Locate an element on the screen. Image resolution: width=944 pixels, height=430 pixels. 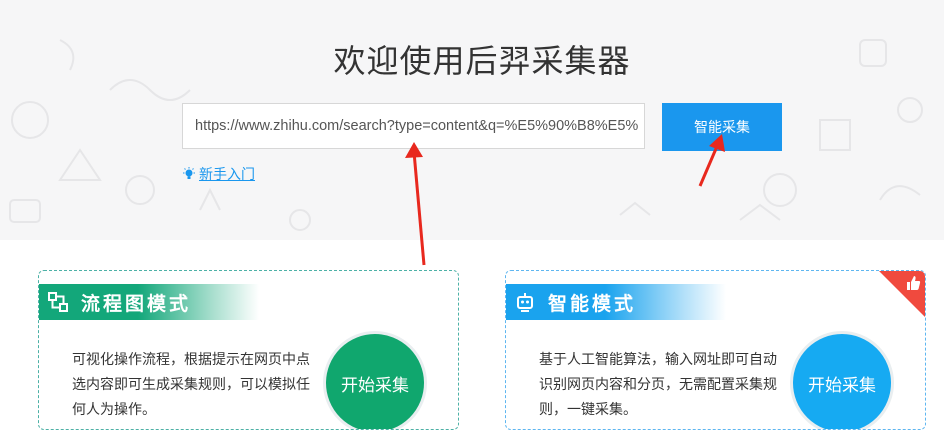
beginner-guide-label: 新手入门 is located at coordinates (227, 174).